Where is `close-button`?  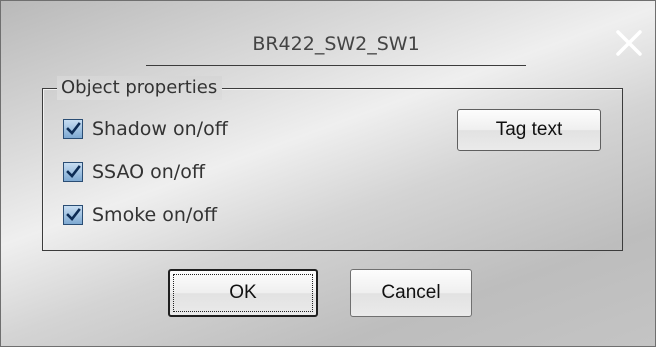
close-button is located at coordinates (629, 43).